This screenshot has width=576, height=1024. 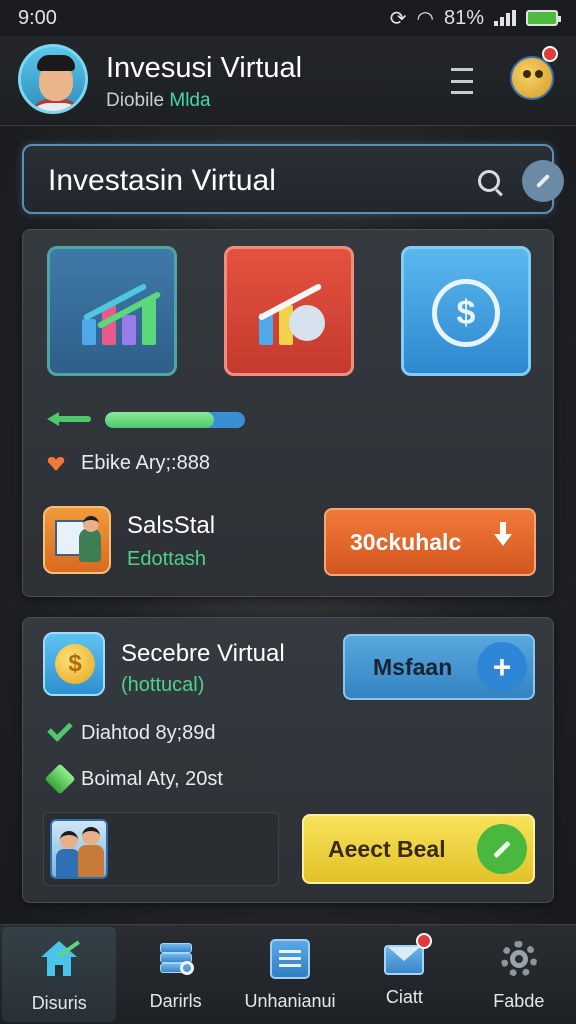 What do you see at coordinates (60, 779) in the screenshot?
I see `gem-icon` at bounding box center [60, 779].